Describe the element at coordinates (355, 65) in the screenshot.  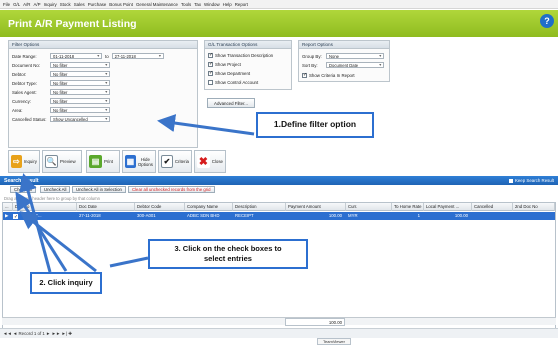
I see `sort-by-select: Document Date ▼` at that location.